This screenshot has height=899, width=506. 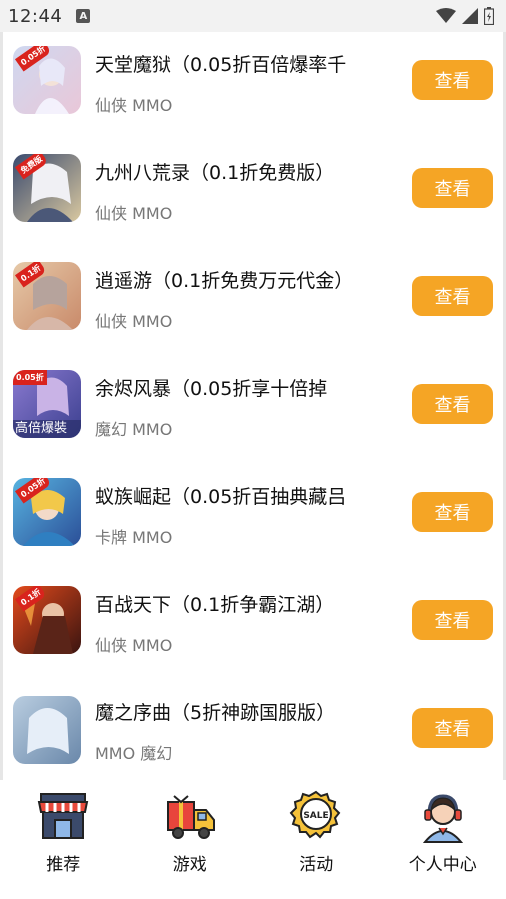 What do you see at coordinates (134, 537) in the screenshot?
I see `game-tags: 卡牌 MMO` at bounding box center [134, 537].